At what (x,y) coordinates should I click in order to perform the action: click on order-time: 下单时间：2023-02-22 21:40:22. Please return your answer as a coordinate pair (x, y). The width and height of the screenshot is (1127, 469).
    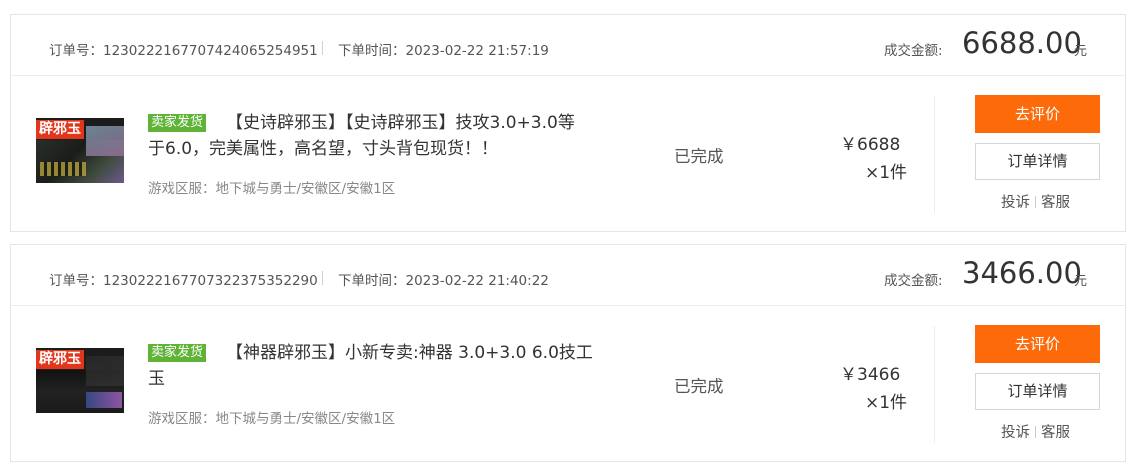
    Looking at the image, I should click on (443, 281).